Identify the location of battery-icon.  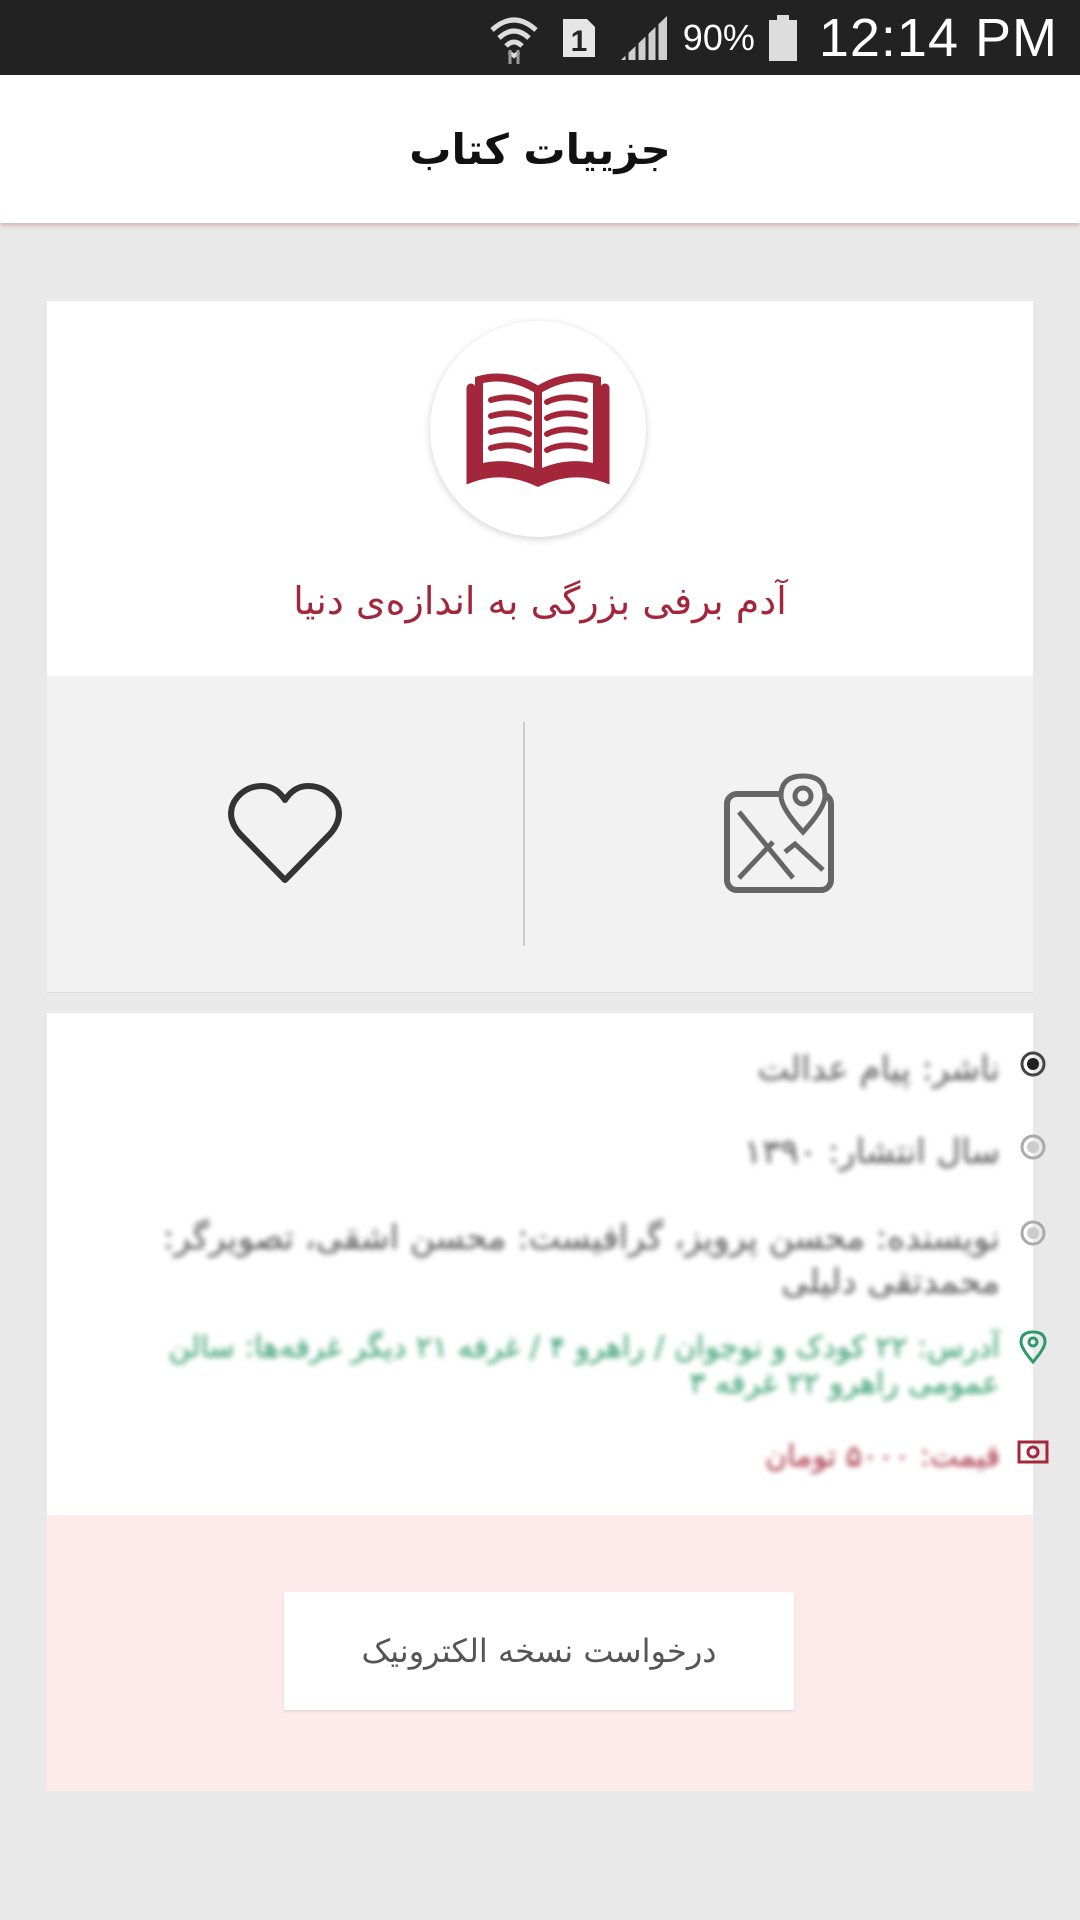
(783, 38).